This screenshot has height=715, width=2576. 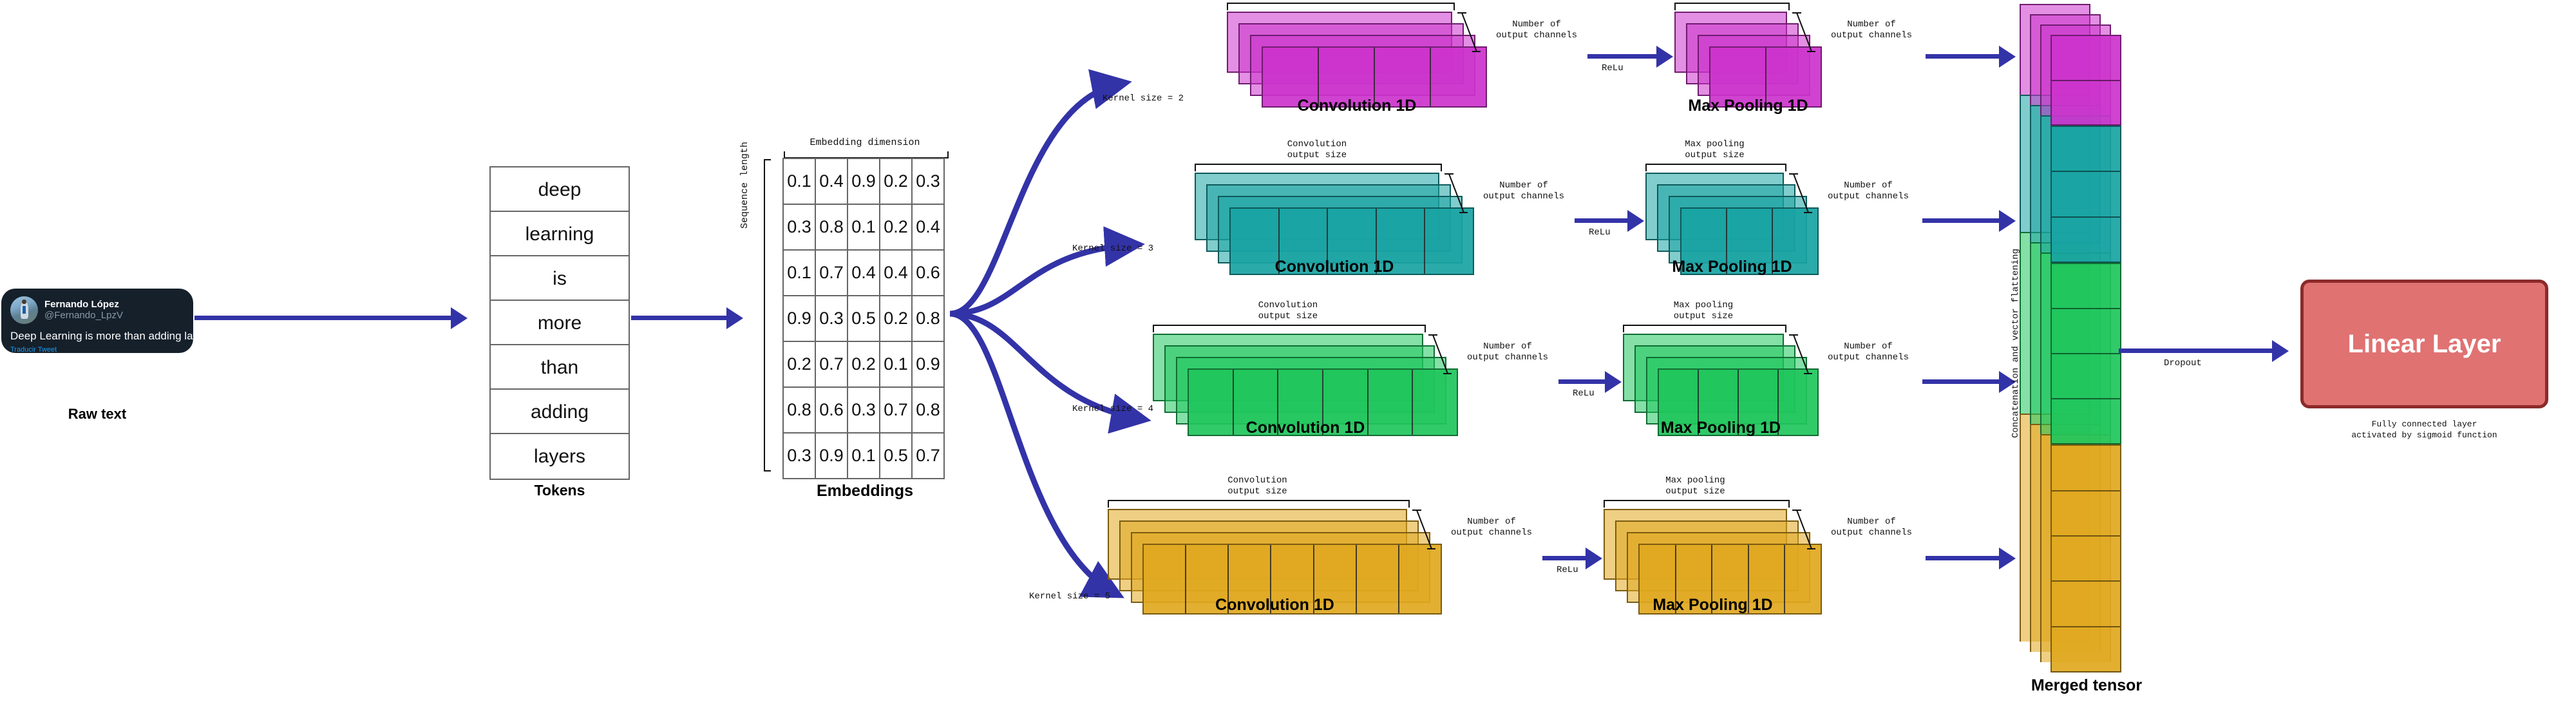 I want to click on linear-sub-line2: activated by sigmoid function, so click(x=2424, y=435).